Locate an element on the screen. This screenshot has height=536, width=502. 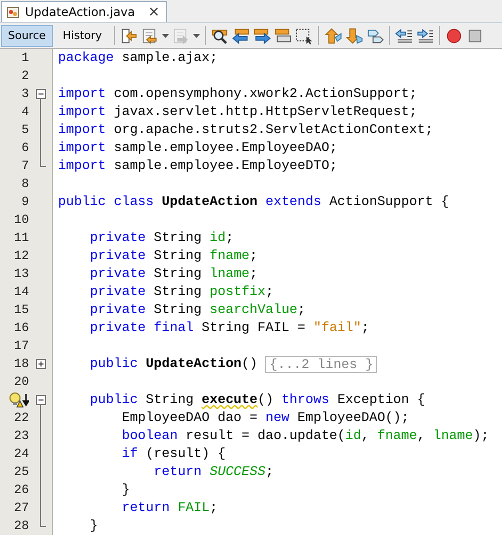
line-number: 17 is located at coordinates (21, 346).